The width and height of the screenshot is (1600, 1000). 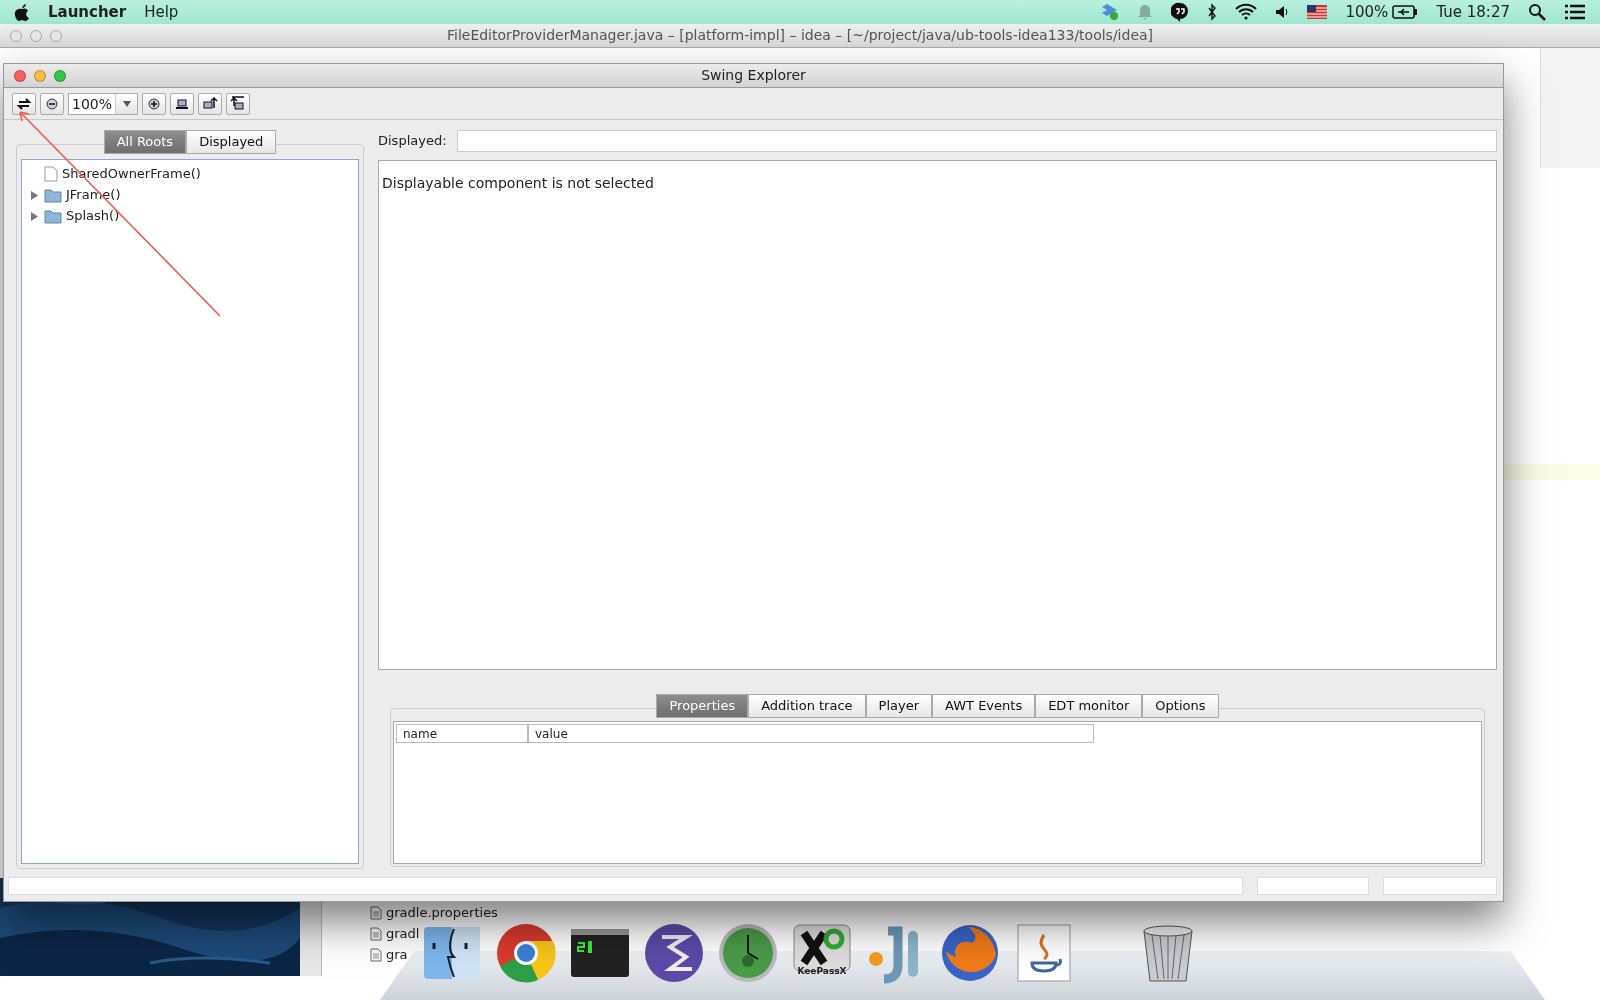 I want to click on monitor-up-button, so click(x=210, y=103).